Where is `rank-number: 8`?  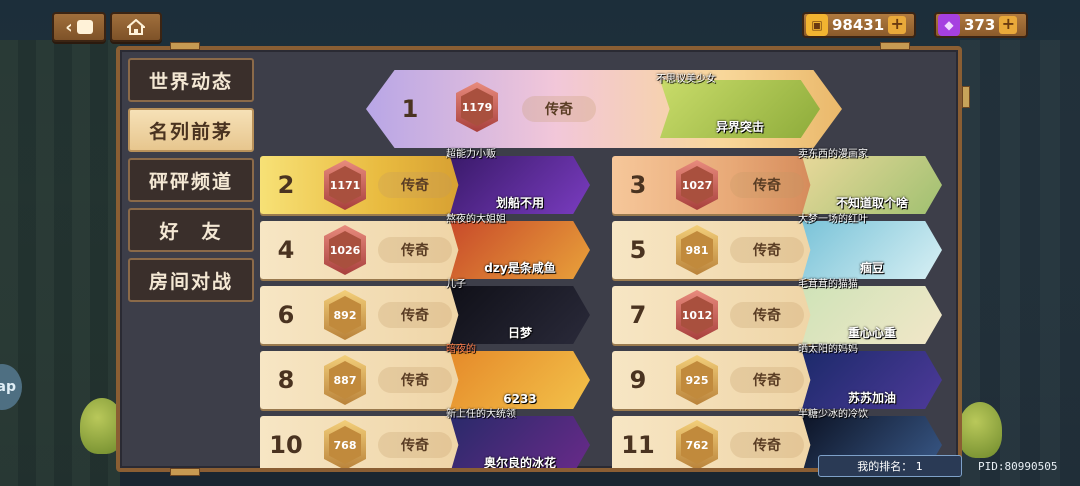
rank-number: 8 is located at coordinates (286, 380).